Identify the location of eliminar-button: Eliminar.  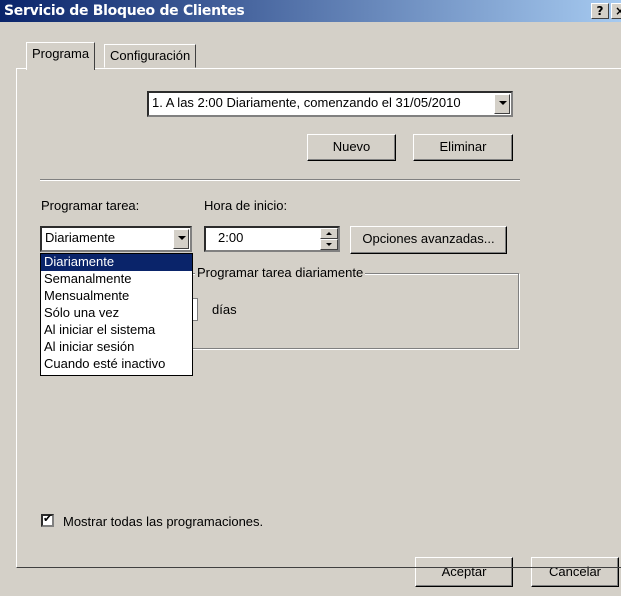
(463, 147).